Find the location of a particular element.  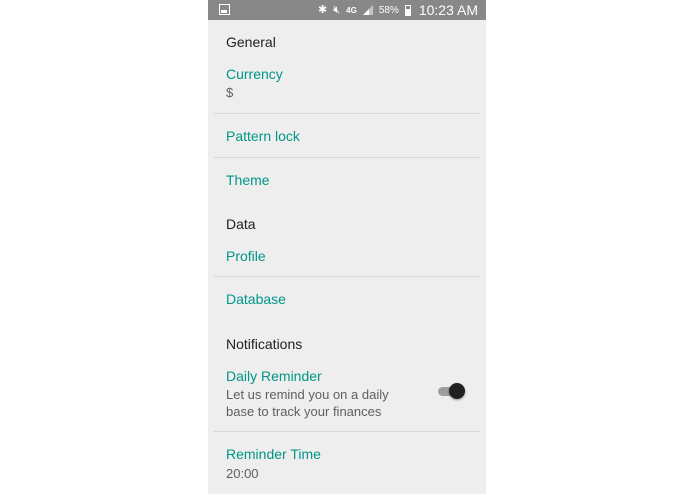

status-bar: ✱ 🔇︎ 4G 58% 10:23 AM is located at coordinates (347, 10).